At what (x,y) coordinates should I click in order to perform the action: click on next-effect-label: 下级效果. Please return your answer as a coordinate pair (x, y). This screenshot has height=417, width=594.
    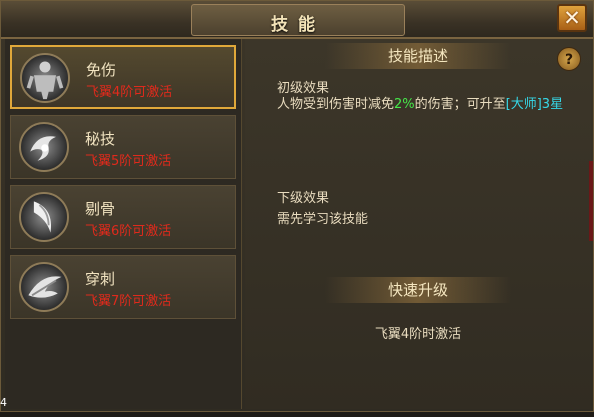
    Looking at the image, I should click on (303, 198).